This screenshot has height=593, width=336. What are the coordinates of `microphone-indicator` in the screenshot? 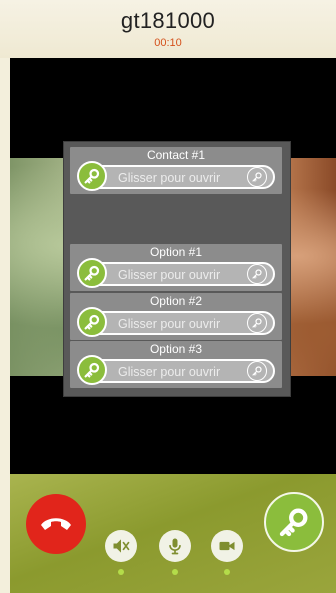 It's located at (175, 572).